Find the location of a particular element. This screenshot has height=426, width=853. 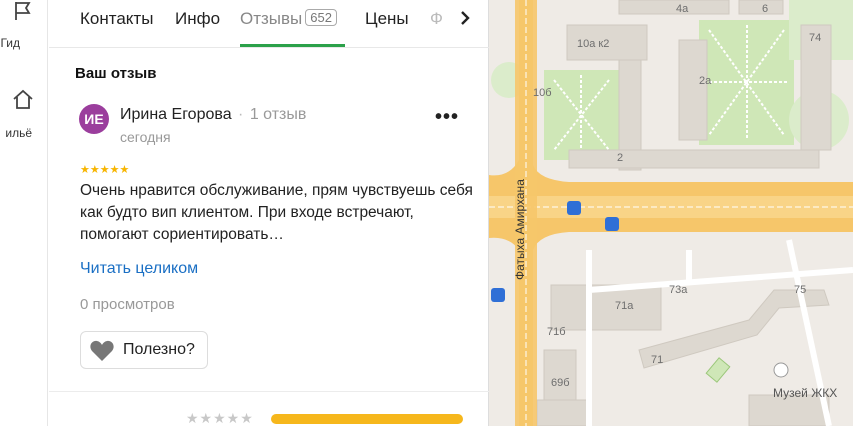

review-date: сегодня is located at coordinates (145, 137).